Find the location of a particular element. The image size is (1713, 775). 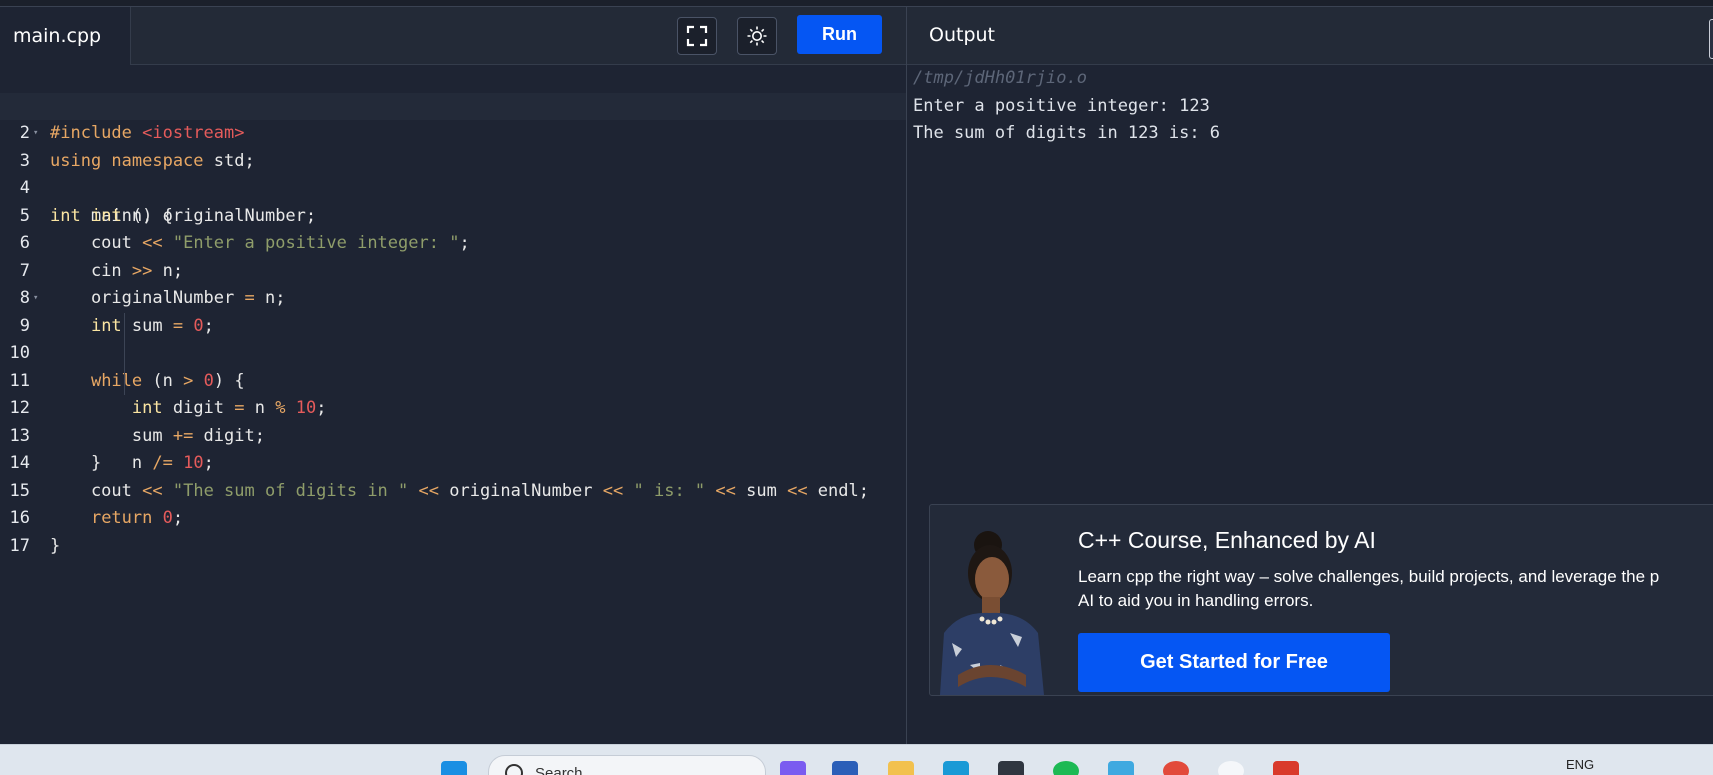

output-path: /tmp/jdHh01rjio.o is located at coordinates (1000, 78).